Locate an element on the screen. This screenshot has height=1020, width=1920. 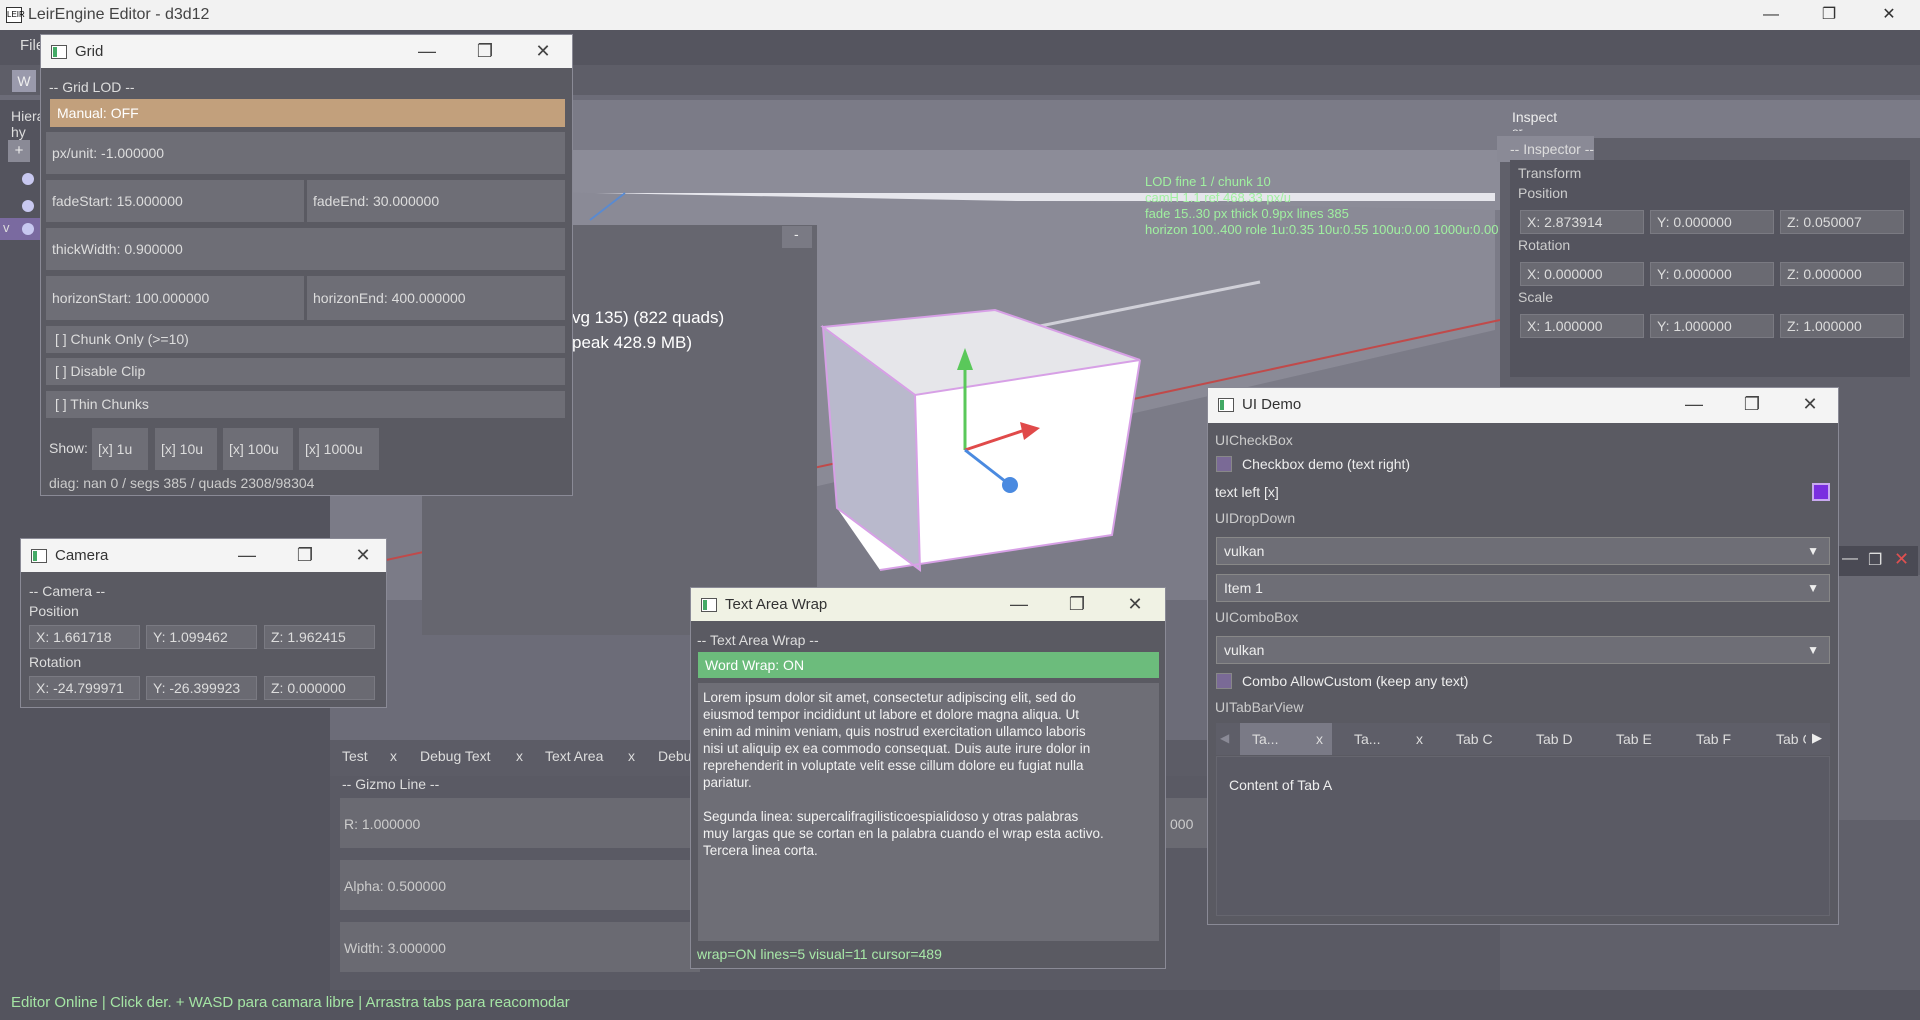
fade-start-field: fadeStart: 15.000000 is located at coordinates (175, 201).